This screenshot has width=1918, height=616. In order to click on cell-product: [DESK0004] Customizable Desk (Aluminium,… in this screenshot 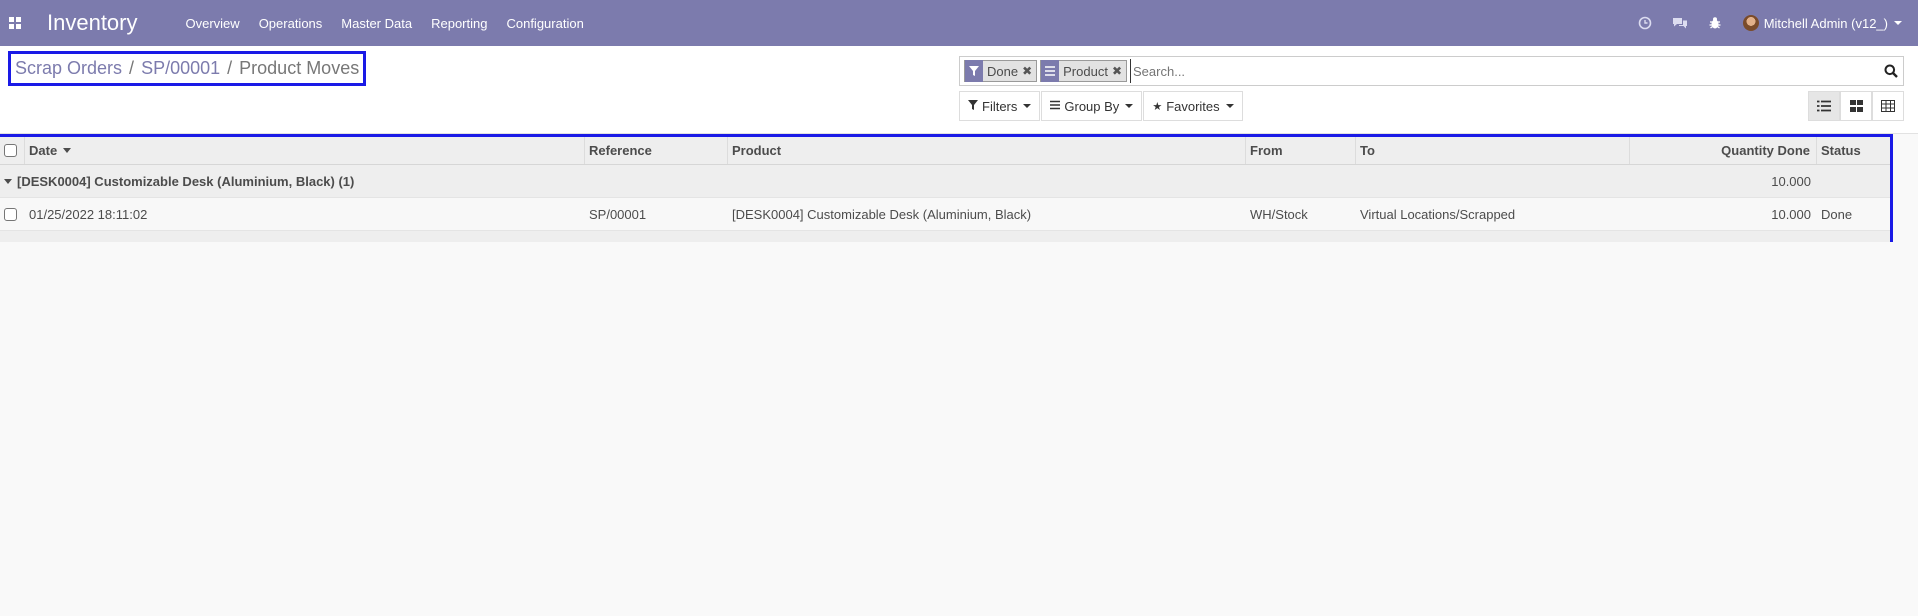, I will do `click(882, 214)`.